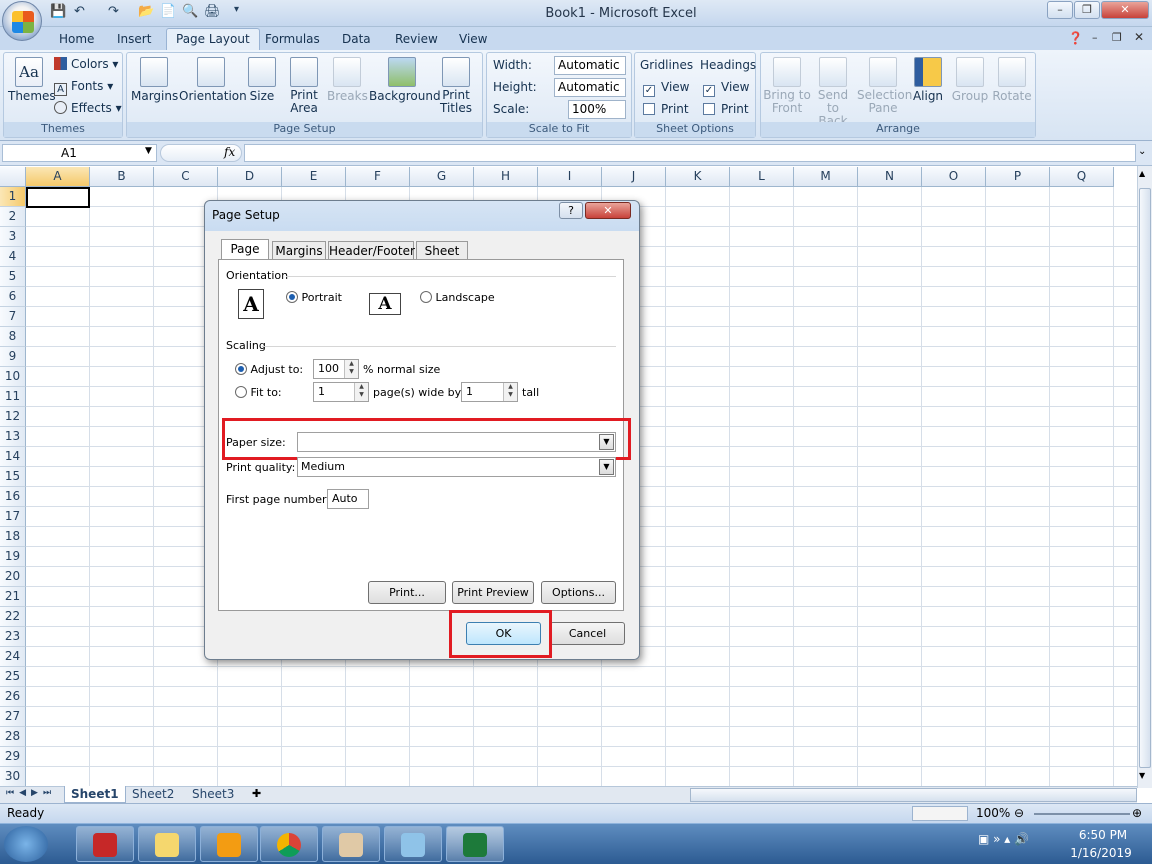  Describe the element at coordinates (13, 357) in the screenshot. I see `row-header: 9` at that location.